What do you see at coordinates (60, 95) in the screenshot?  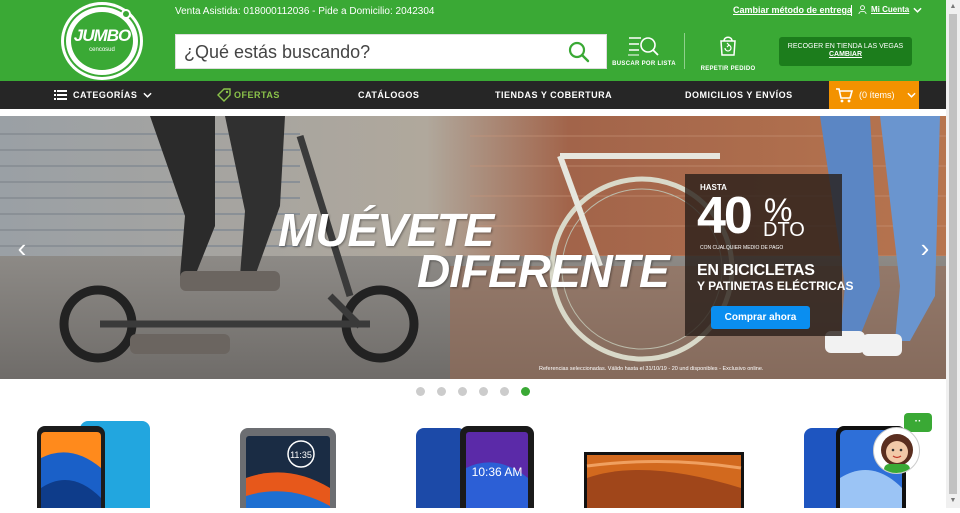 I see `menu-icon` at bounding box center [60, 95].